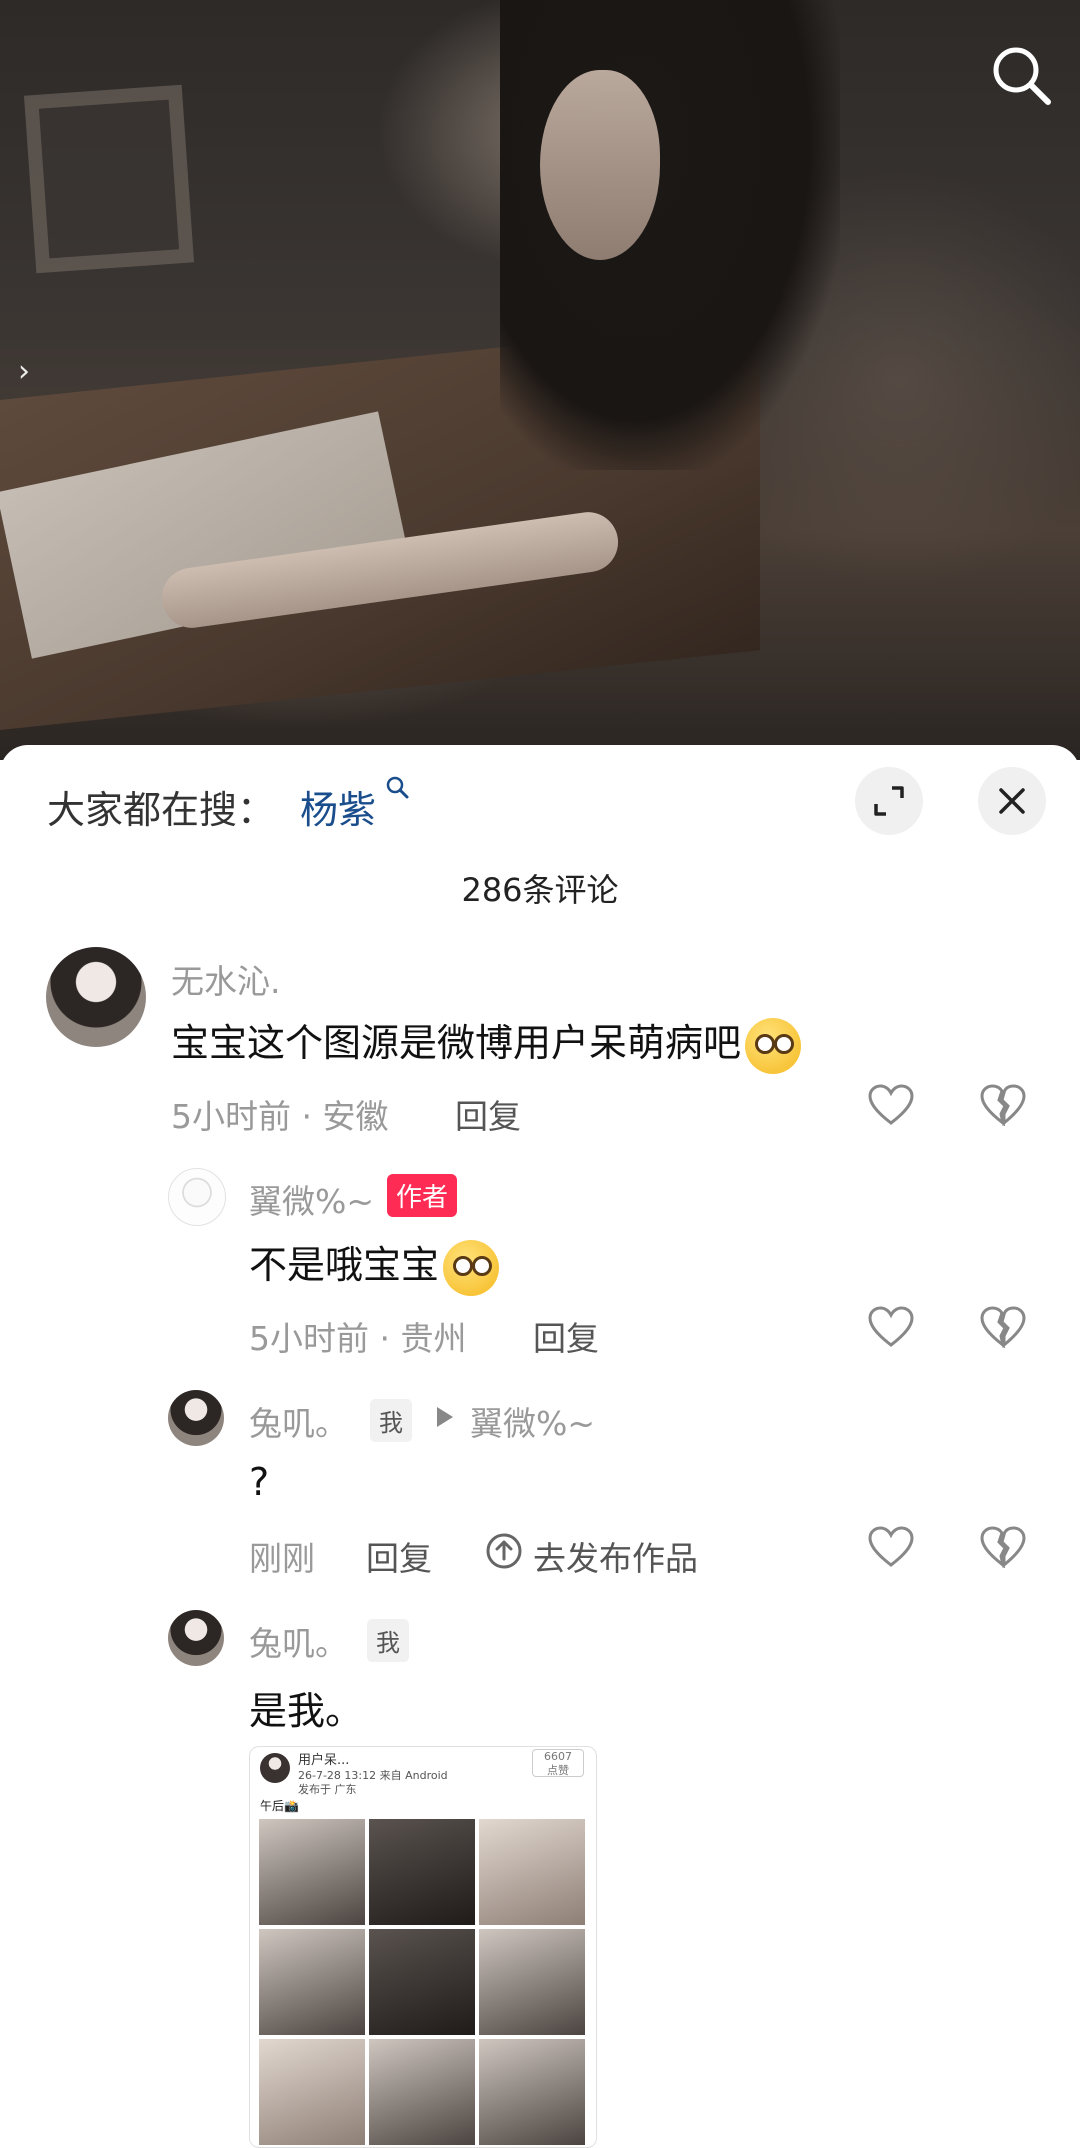  I want to click on sheet-header: 大家都在搜： 杨紫, so click(540, 805).